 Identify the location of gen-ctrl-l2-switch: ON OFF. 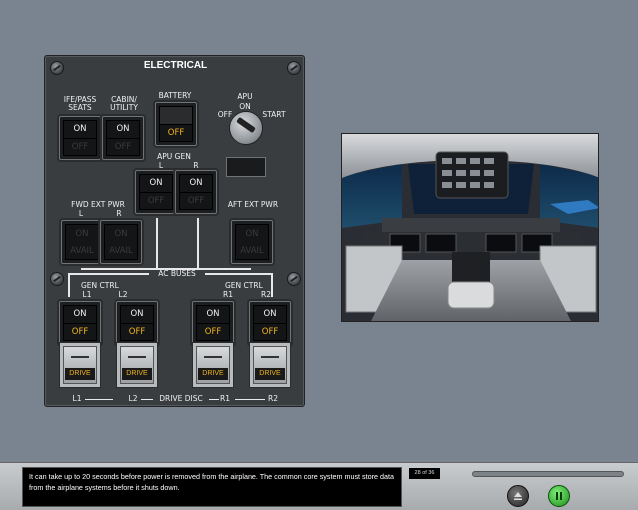
(137, 323).